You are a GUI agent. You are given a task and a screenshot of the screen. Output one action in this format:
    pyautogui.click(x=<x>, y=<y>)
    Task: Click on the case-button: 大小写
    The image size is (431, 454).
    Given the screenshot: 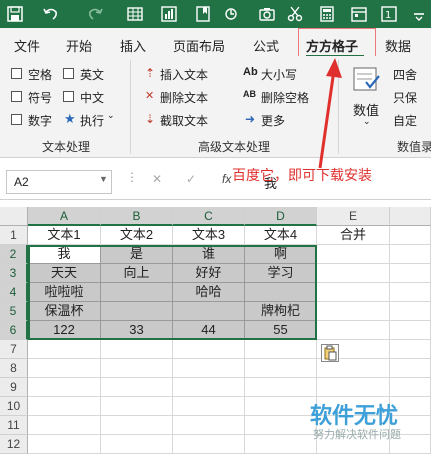 What is the action you would take?
    pyautogui.click(x=279, y=74)
    